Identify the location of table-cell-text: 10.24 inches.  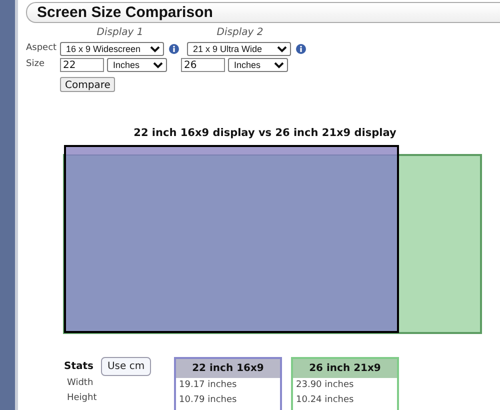
(325, 400).